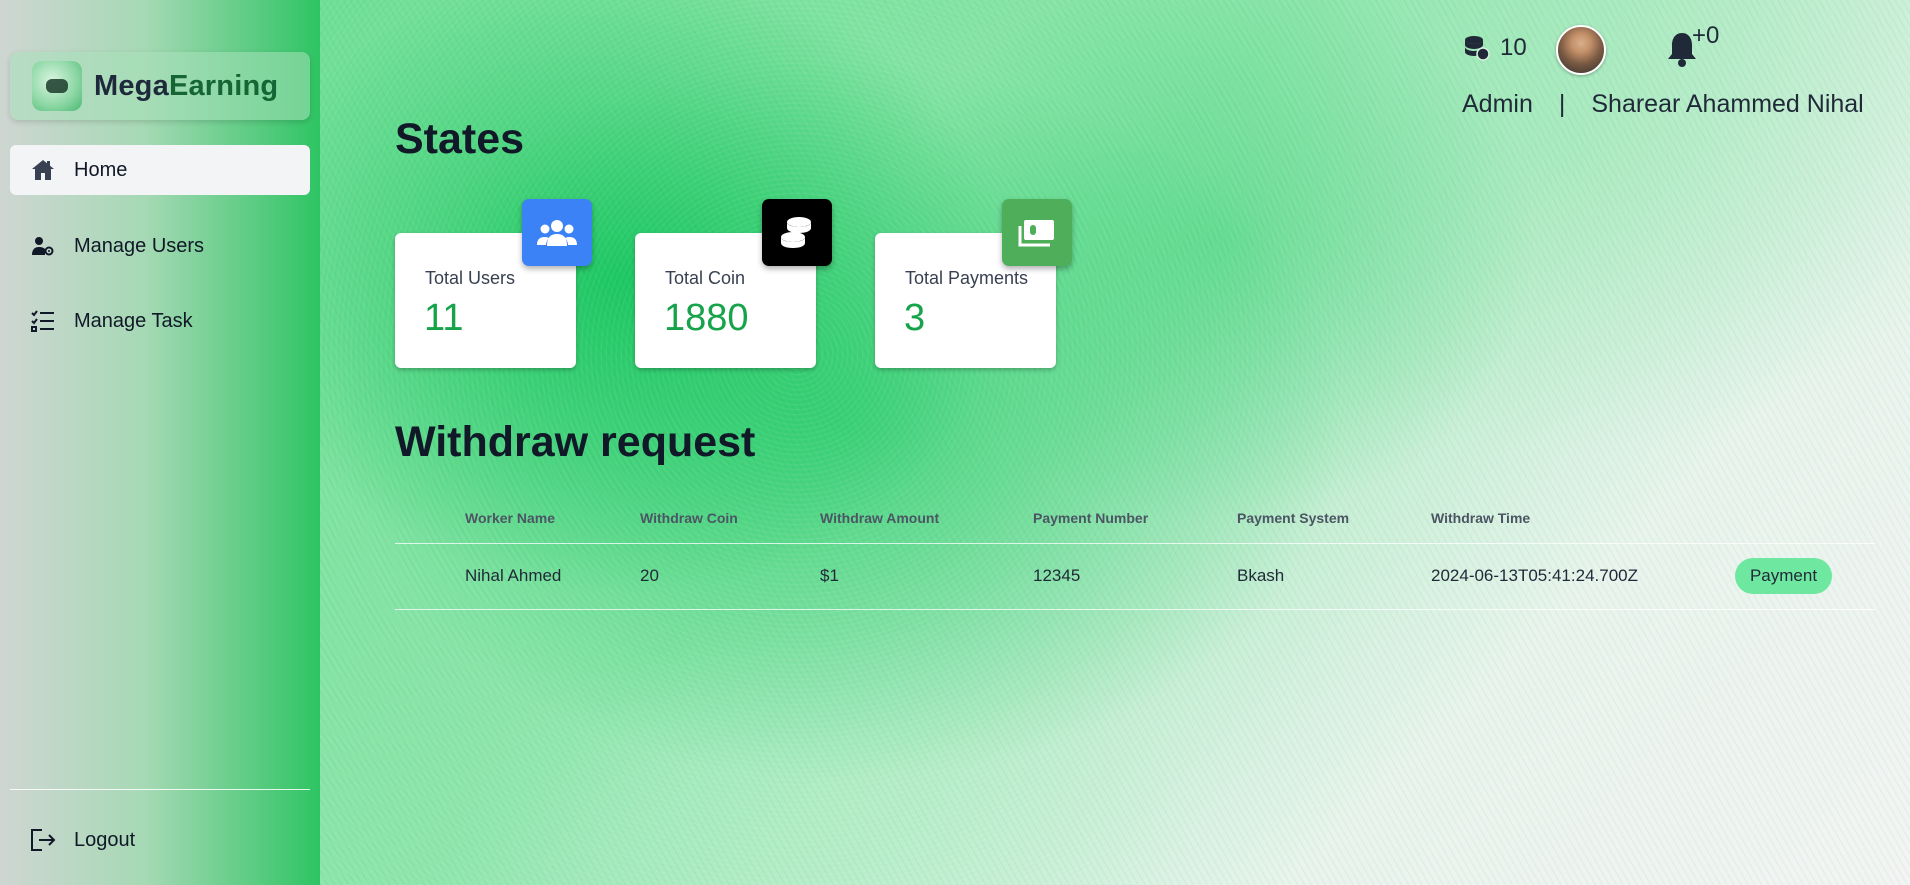  I want to click on column-header-withdraw-time: Withdraw Time, so click(1481, 518).